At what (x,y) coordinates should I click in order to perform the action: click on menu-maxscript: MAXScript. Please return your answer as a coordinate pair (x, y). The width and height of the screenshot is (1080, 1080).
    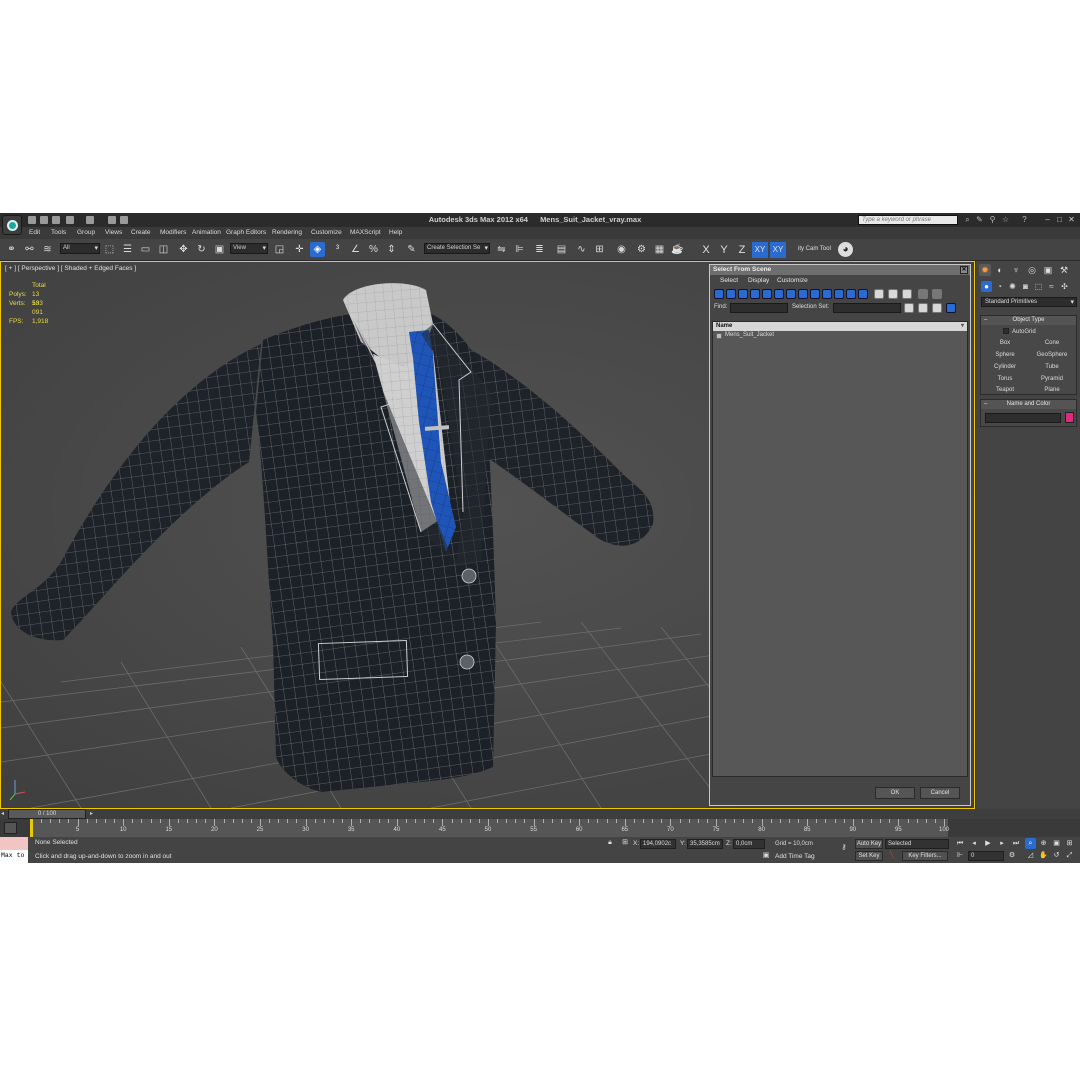
    Looking at the image, I should click on (365, 232).